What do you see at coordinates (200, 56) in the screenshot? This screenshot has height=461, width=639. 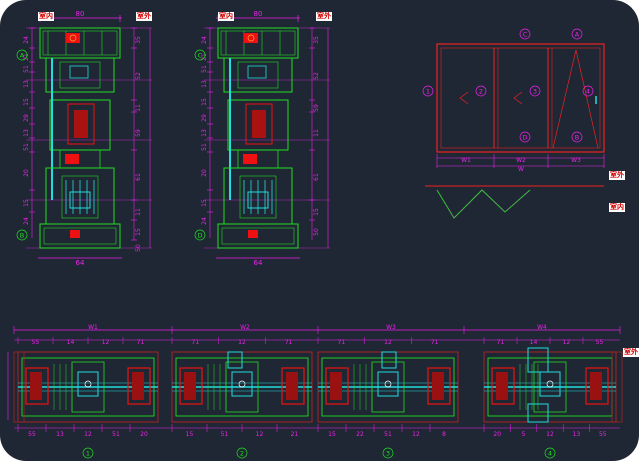 I see `section-mid-grid-top-label: C` at bounding box center [200, 56].